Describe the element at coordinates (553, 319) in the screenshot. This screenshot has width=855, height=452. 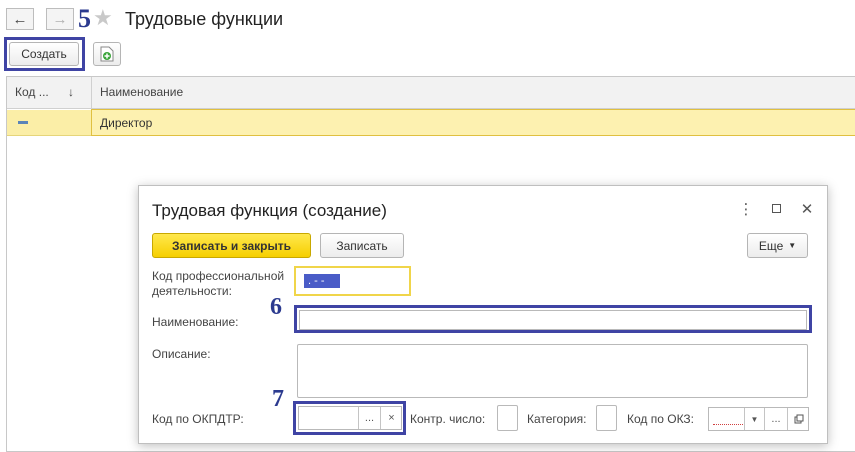
I see `highlight-frame-name` at that location.